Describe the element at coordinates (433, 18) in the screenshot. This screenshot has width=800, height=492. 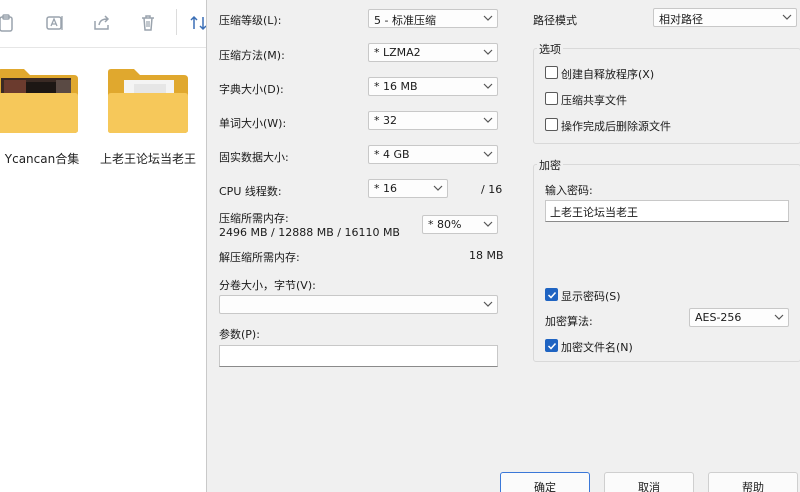
I see `compression-level-select: 5 - 标准压缩` at that location.